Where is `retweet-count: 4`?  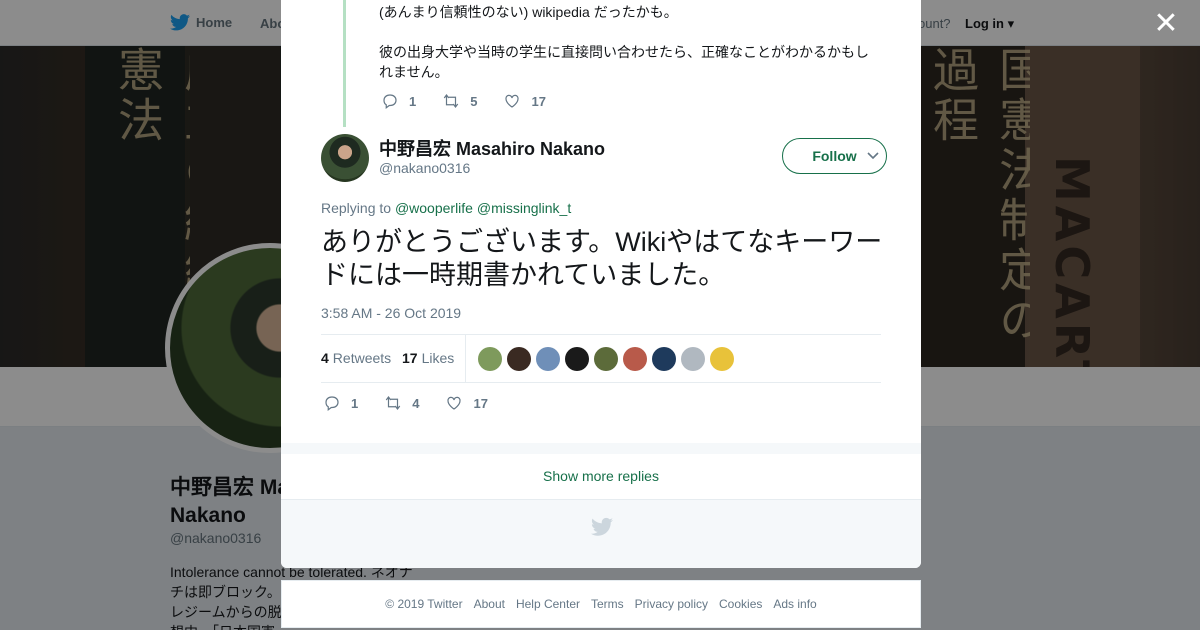
retweet-count: 4 is located at coordinates (416, 403).